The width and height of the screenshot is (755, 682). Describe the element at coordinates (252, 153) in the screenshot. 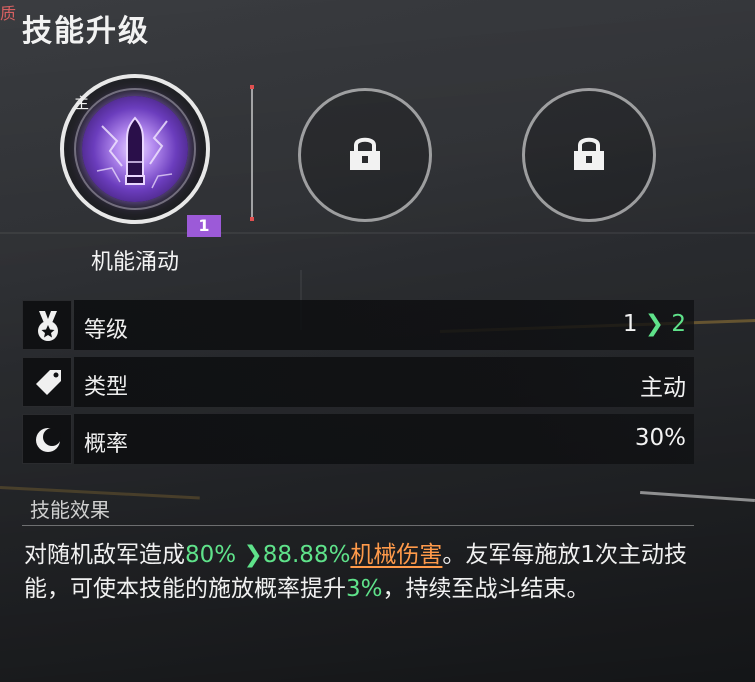

I see `slot-divider` at that location.